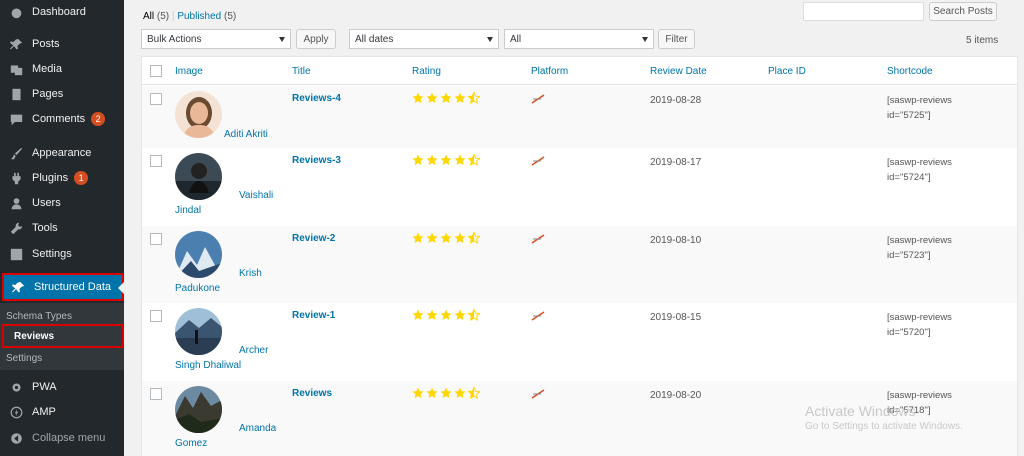  What do you see at coordinates (230, 203) in the screenshot?
I see `reviewer-name: Vaishali Jindal` at bounding box center [230, 203].